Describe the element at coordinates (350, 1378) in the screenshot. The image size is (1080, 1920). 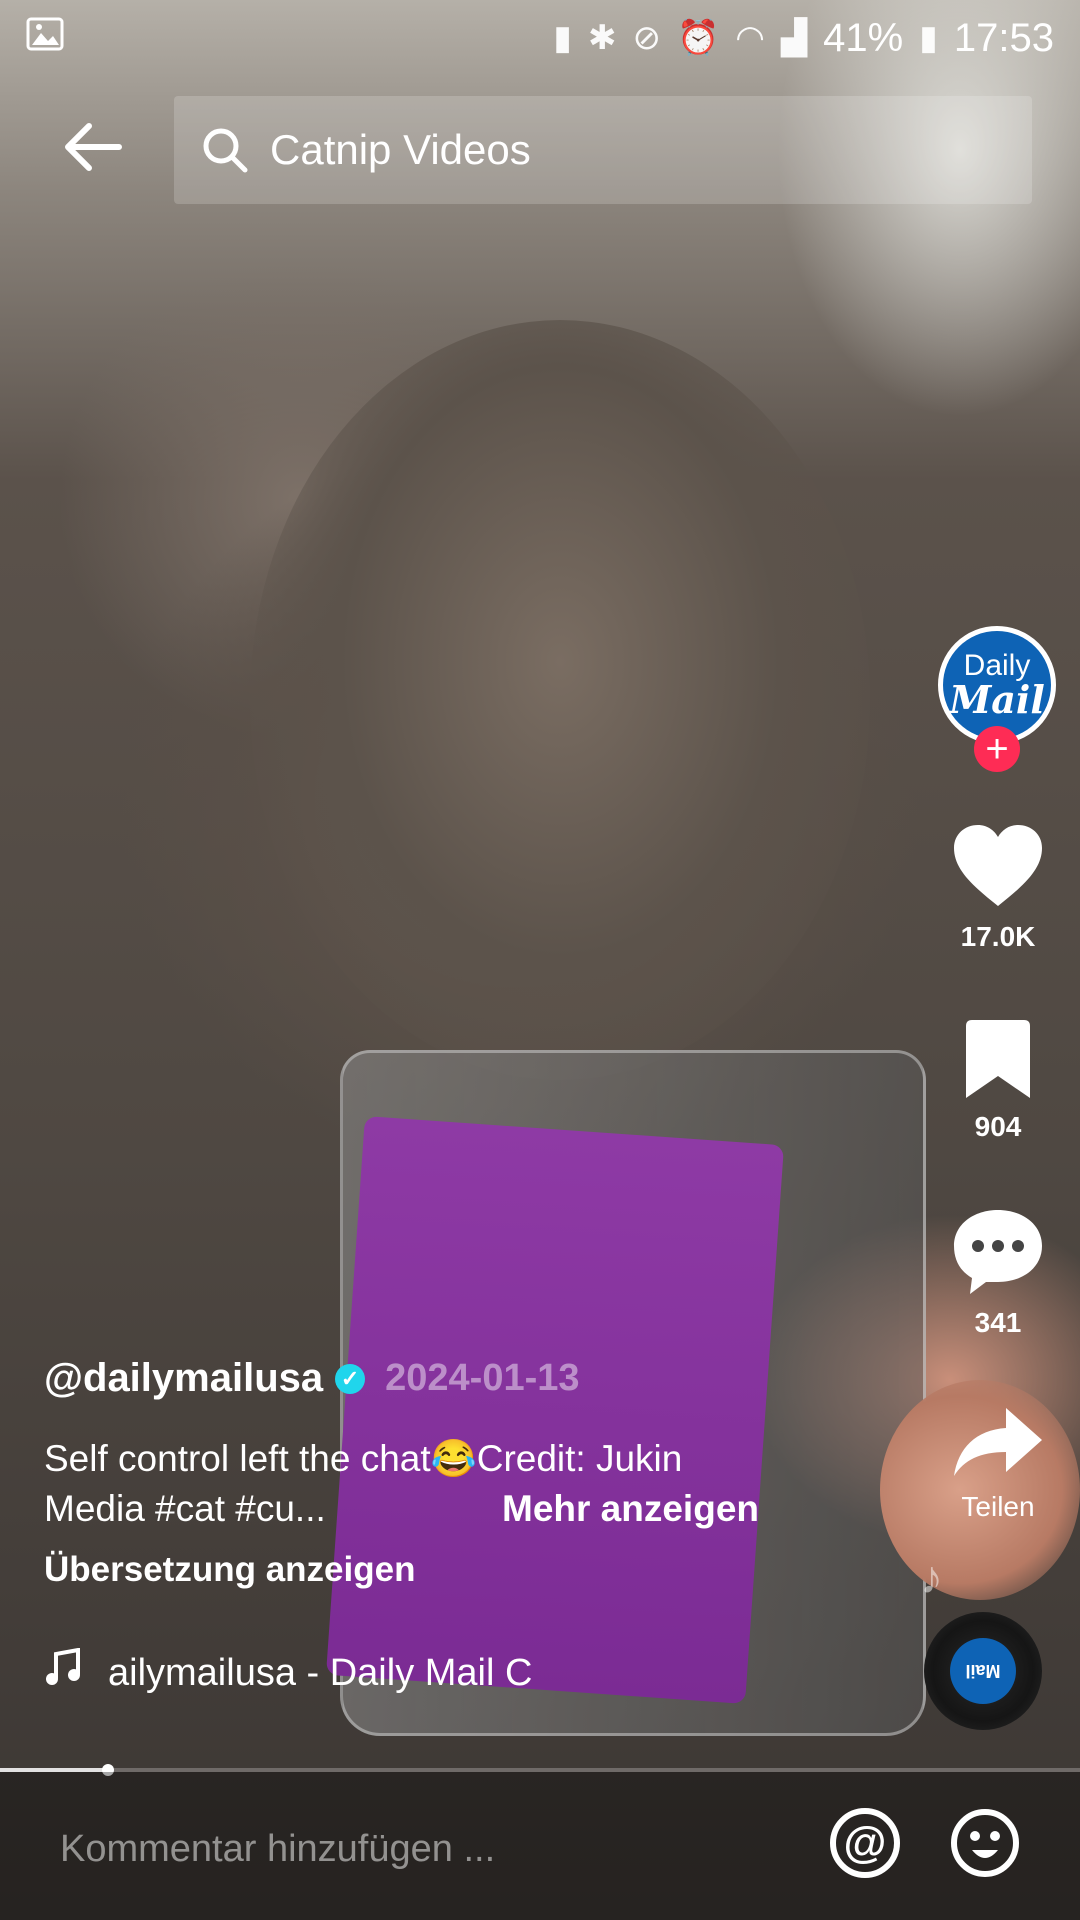
I see `verified-badge-icon: ✓` at that location.